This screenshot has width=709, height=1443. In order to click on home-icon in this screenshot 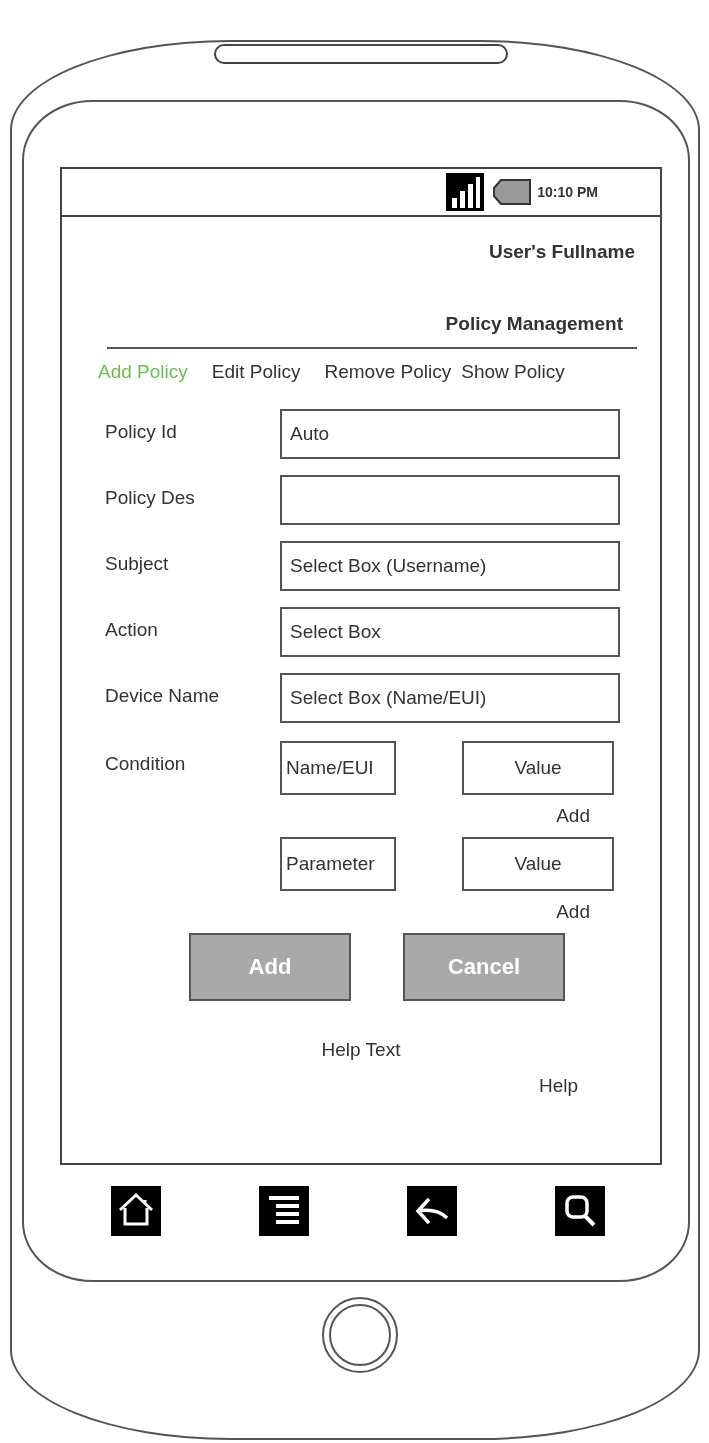, I will do `click(136, 1211)`.